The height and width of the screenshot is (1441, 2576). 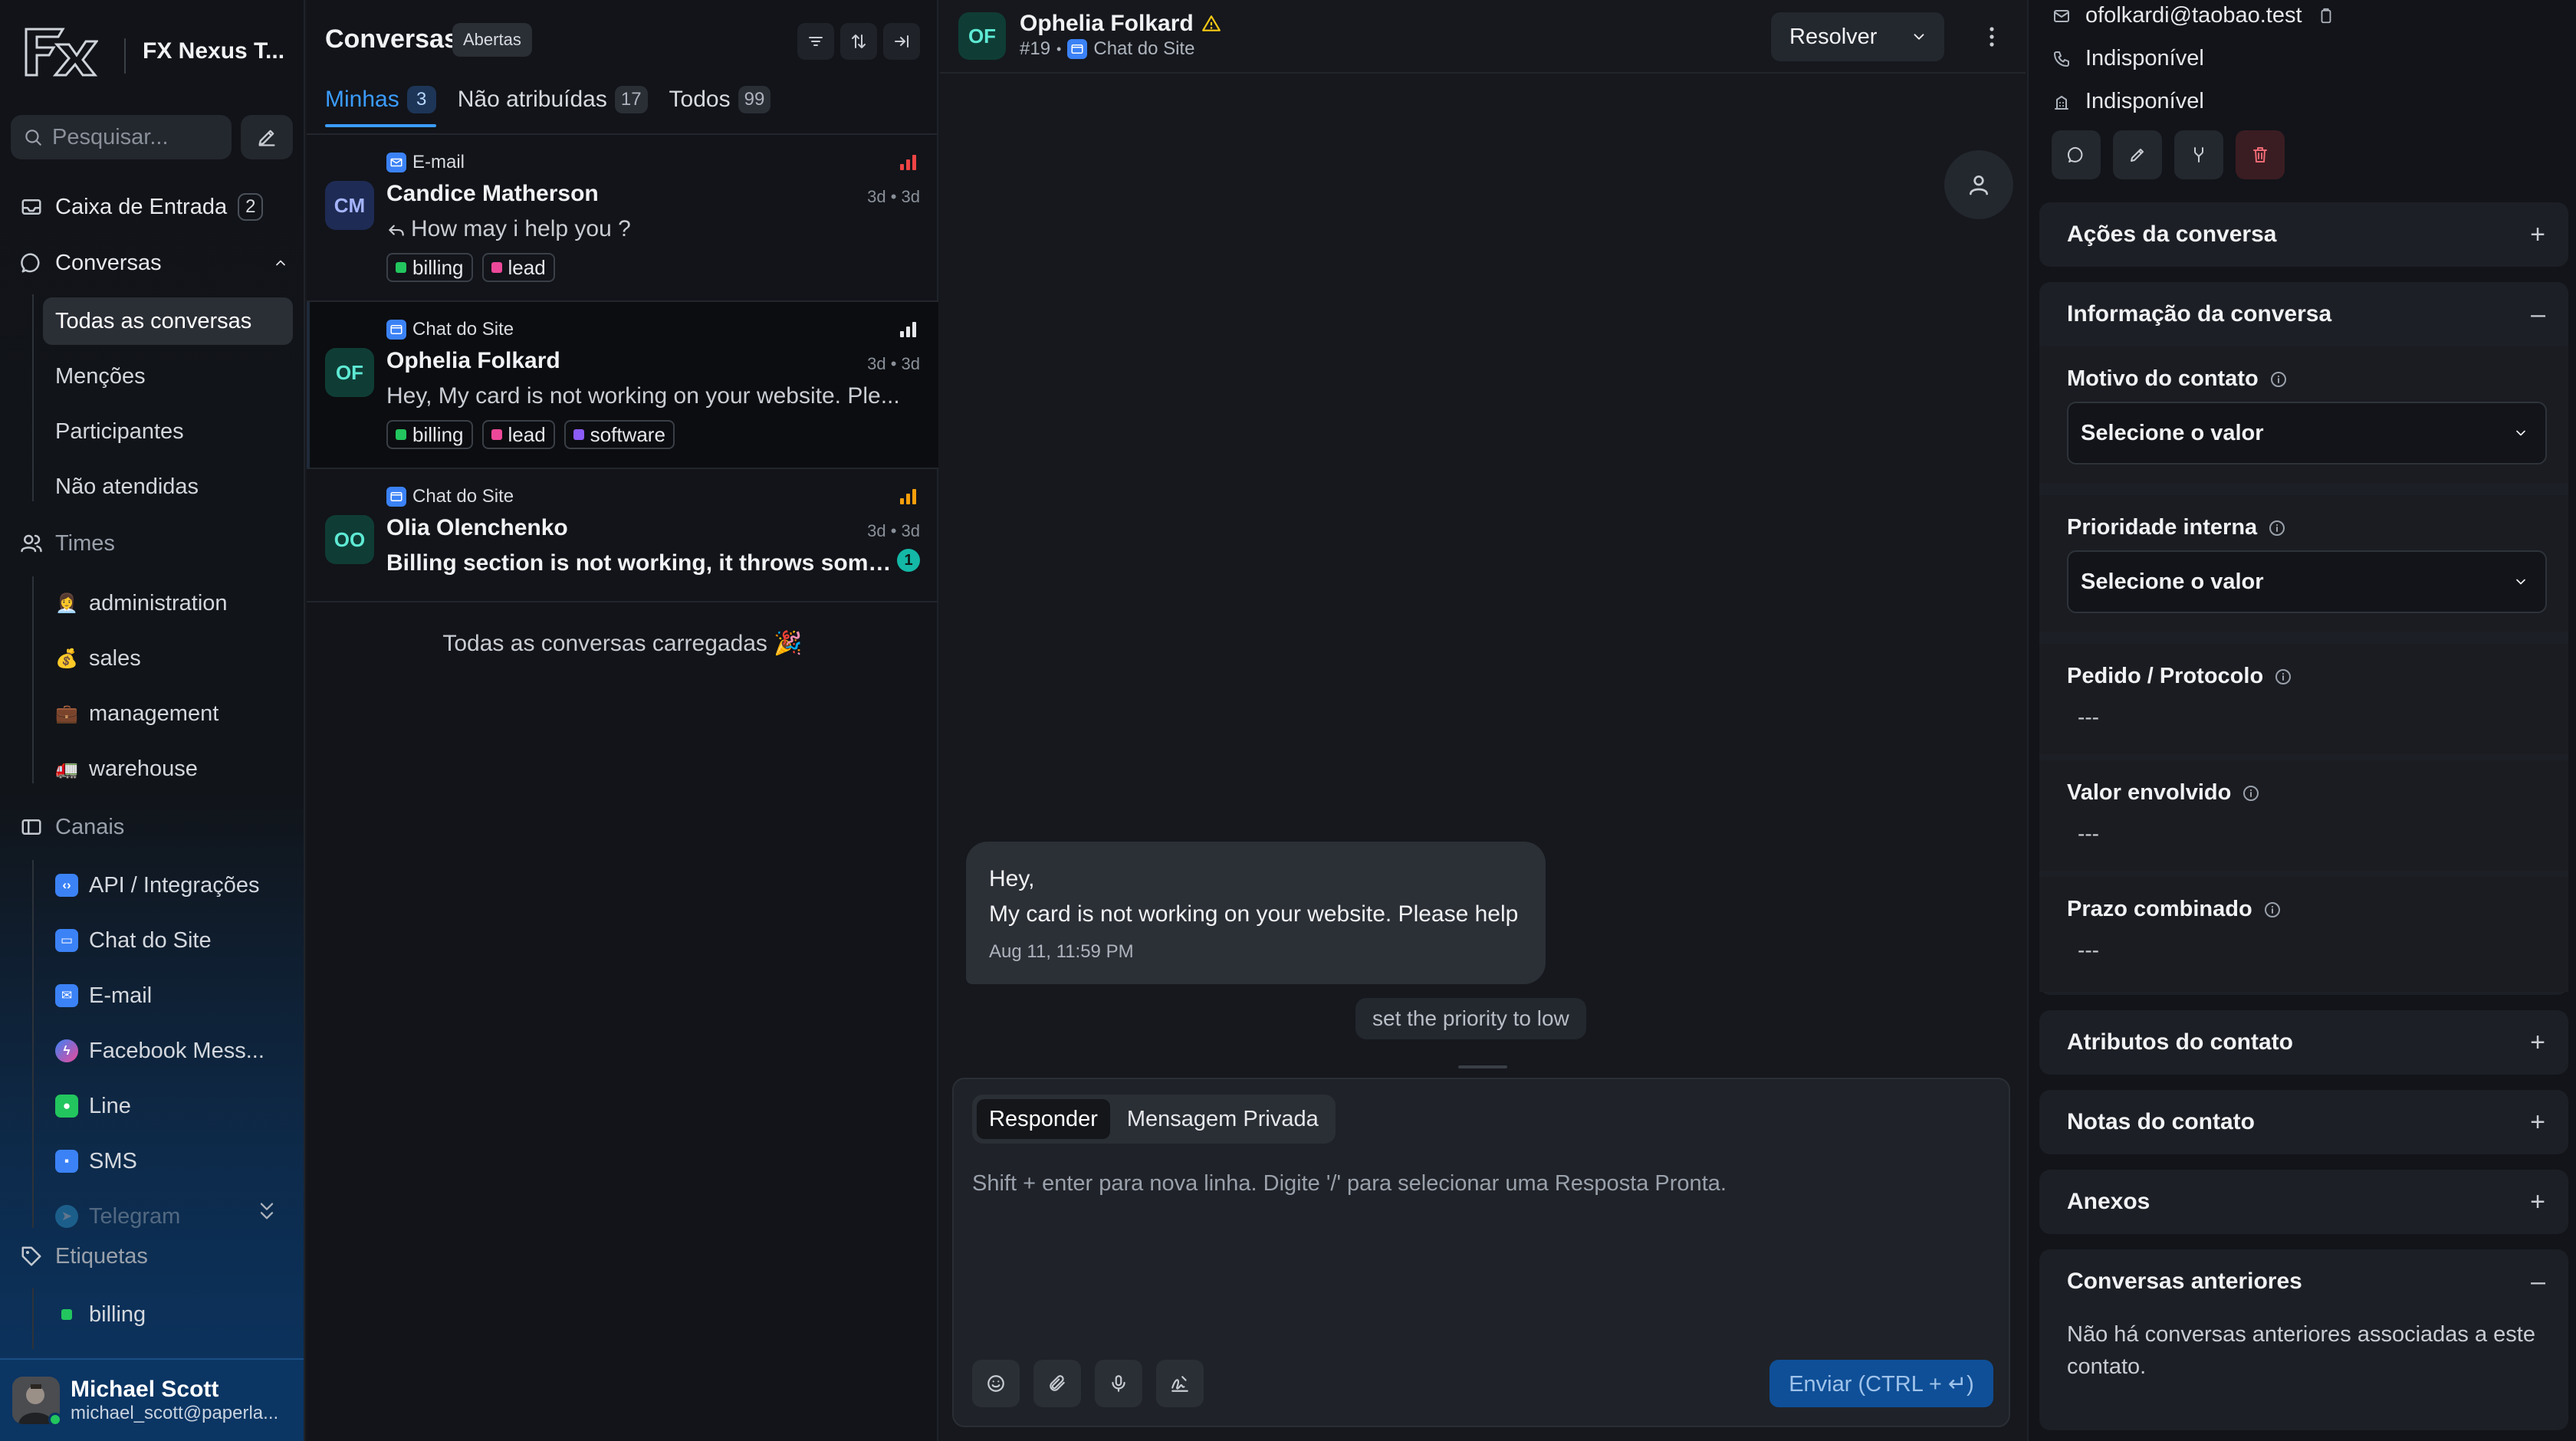 I want to click on edit-contact-button, so click(x=2137, y=154).